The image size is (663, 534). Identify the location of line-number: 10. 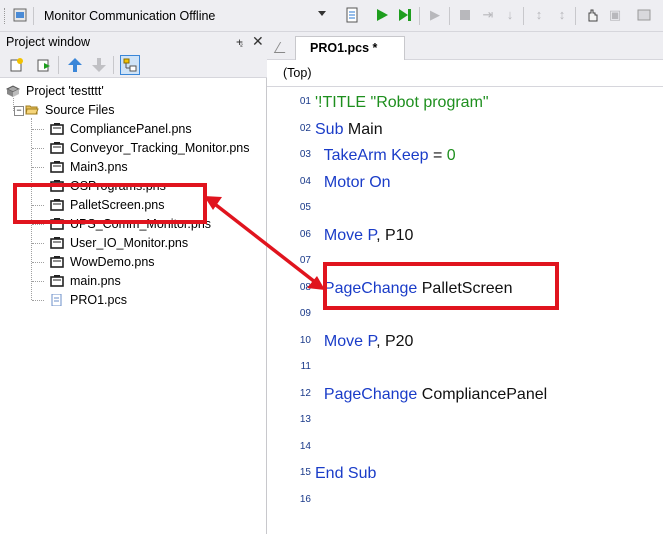
(305, 340).